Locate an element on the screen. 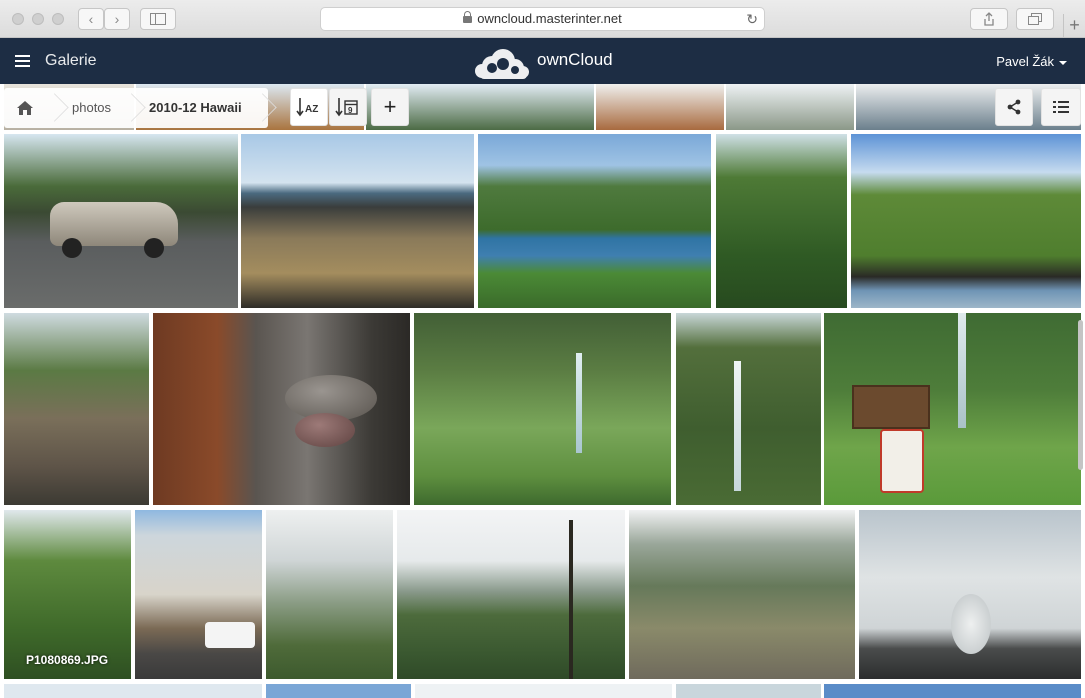  album-info-button is located at coordinates (1061, 107).